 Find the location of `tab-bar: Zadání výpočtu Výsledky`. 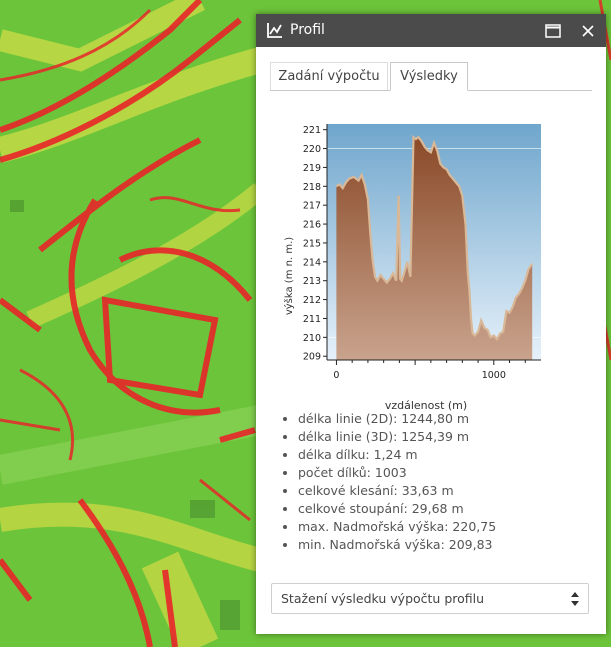

tab-bar: Zadání výpočtu Výsledky is located at coordinates (431, 76).